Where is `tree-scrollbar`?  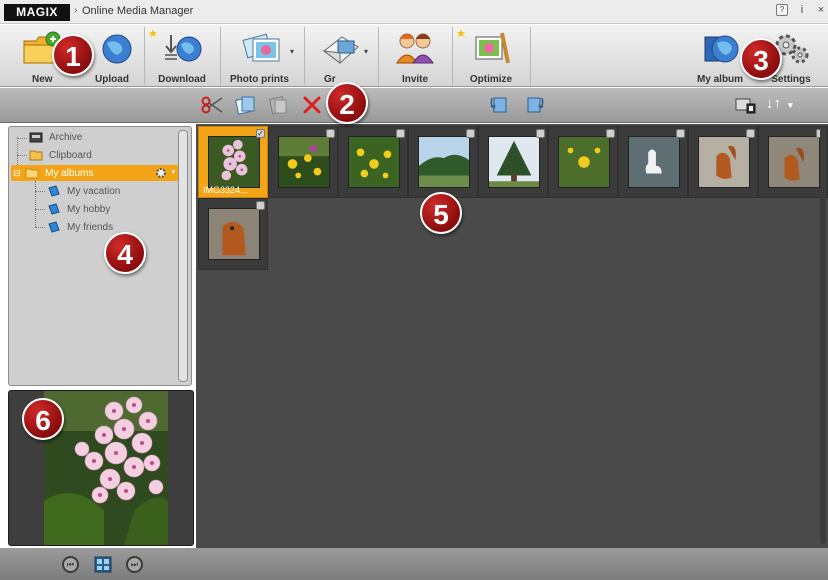
tree-scrollbar is located at coordinates (183, 256).